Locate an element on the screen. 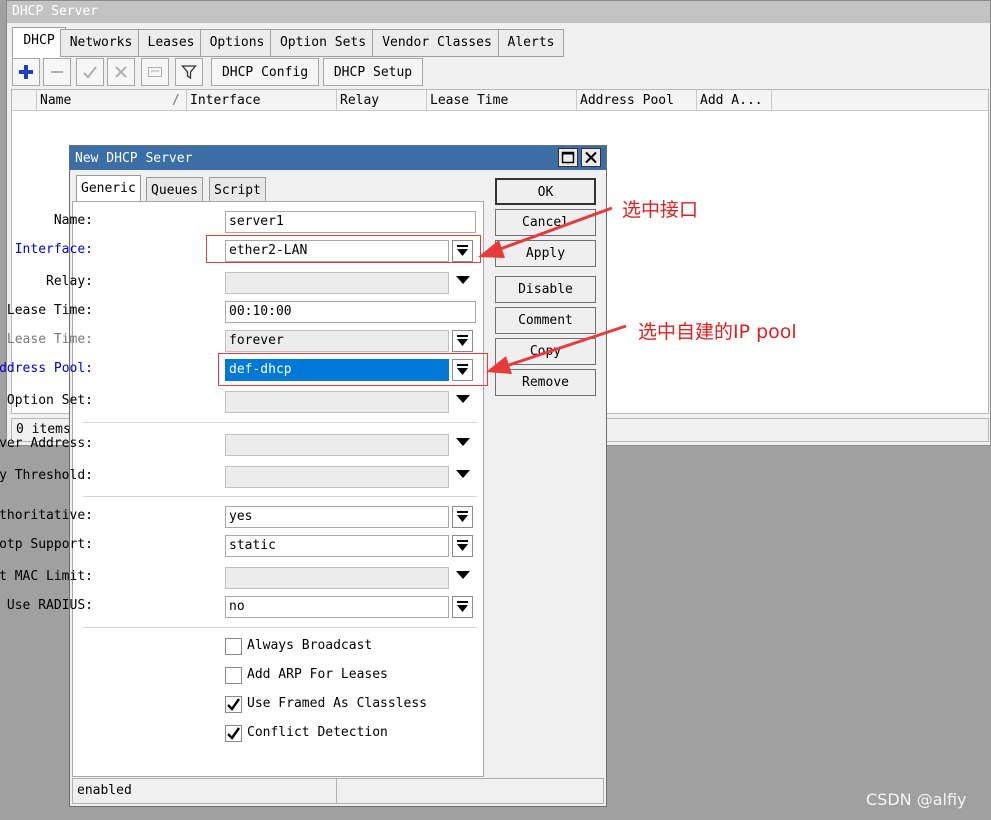 This screenshot has width=991, height=820. pool-arrow-head is located at coordinates (499, 365).